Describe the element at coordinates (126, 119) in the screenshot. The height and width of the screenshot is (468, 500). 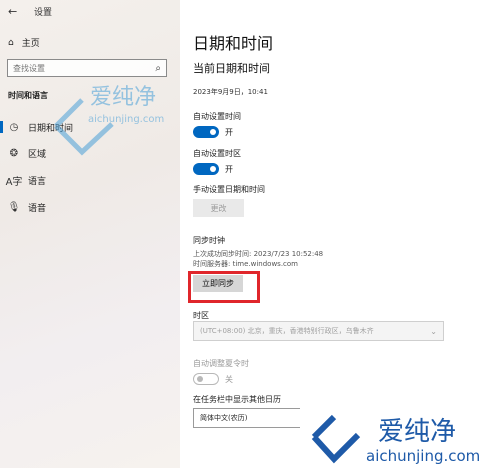
I see `watermark-url: aichunjing.com` at that location.